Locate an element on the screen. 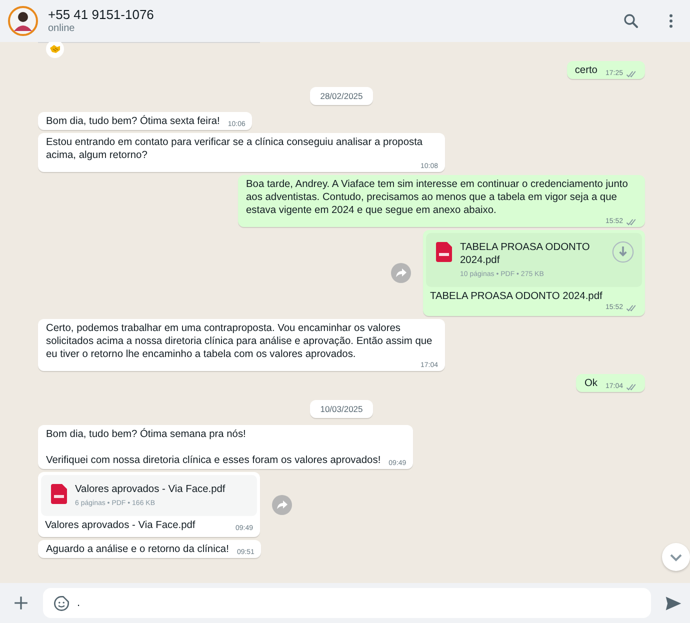 The image size is (690, 623). message-text: Bom dia, tudo bem? Ótima sexta feira! is located at coordinates (133, 121).